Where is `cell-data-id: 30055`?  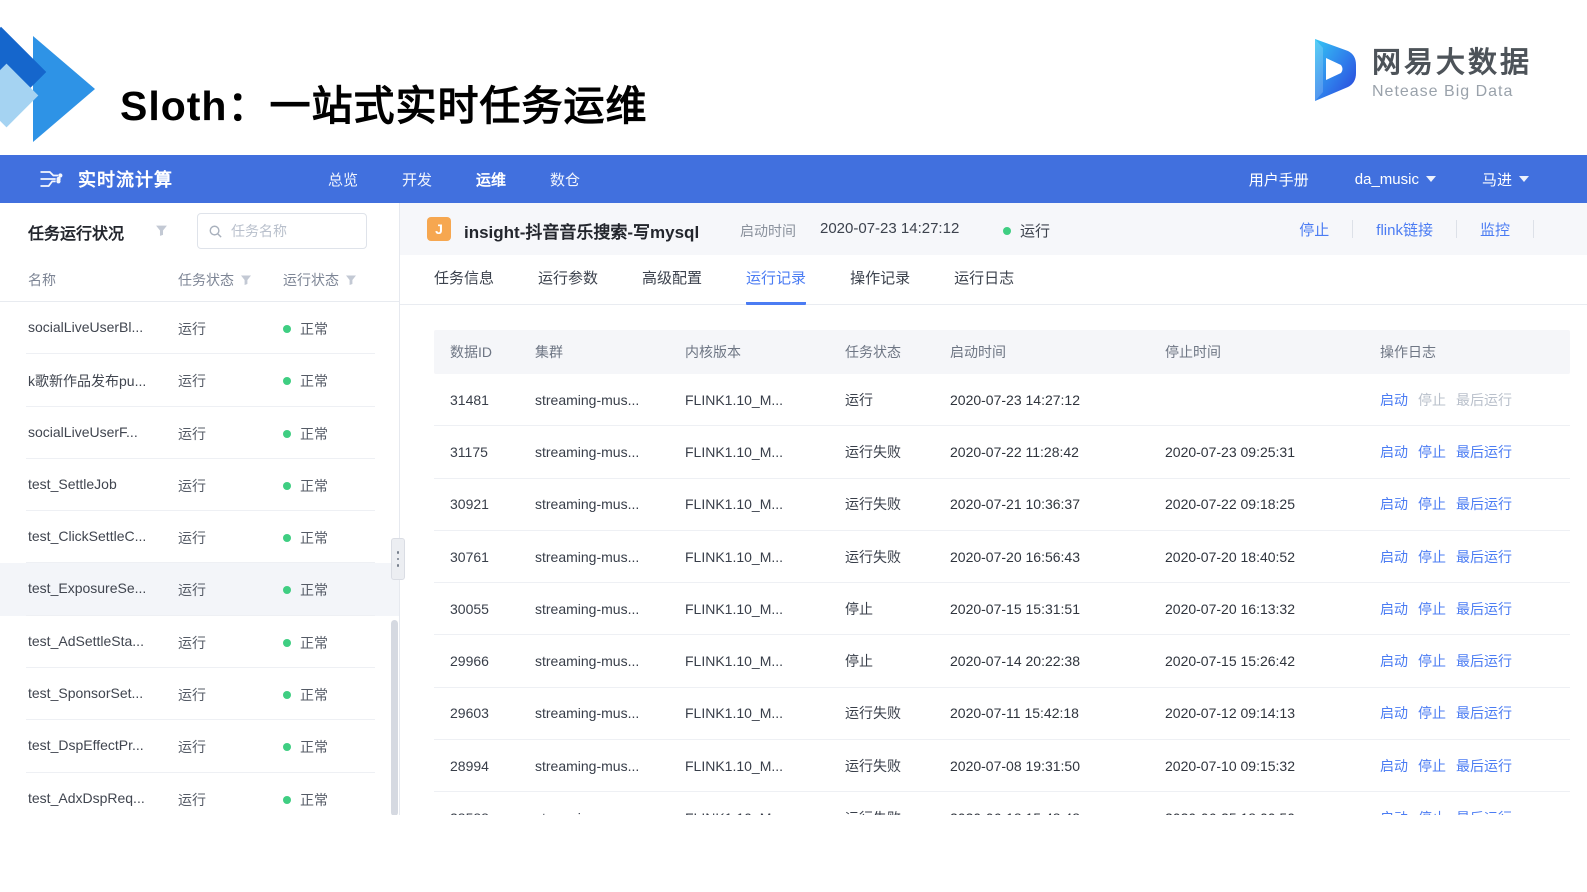
cell-data-id: 30055 is located at coordinates (469, 608).